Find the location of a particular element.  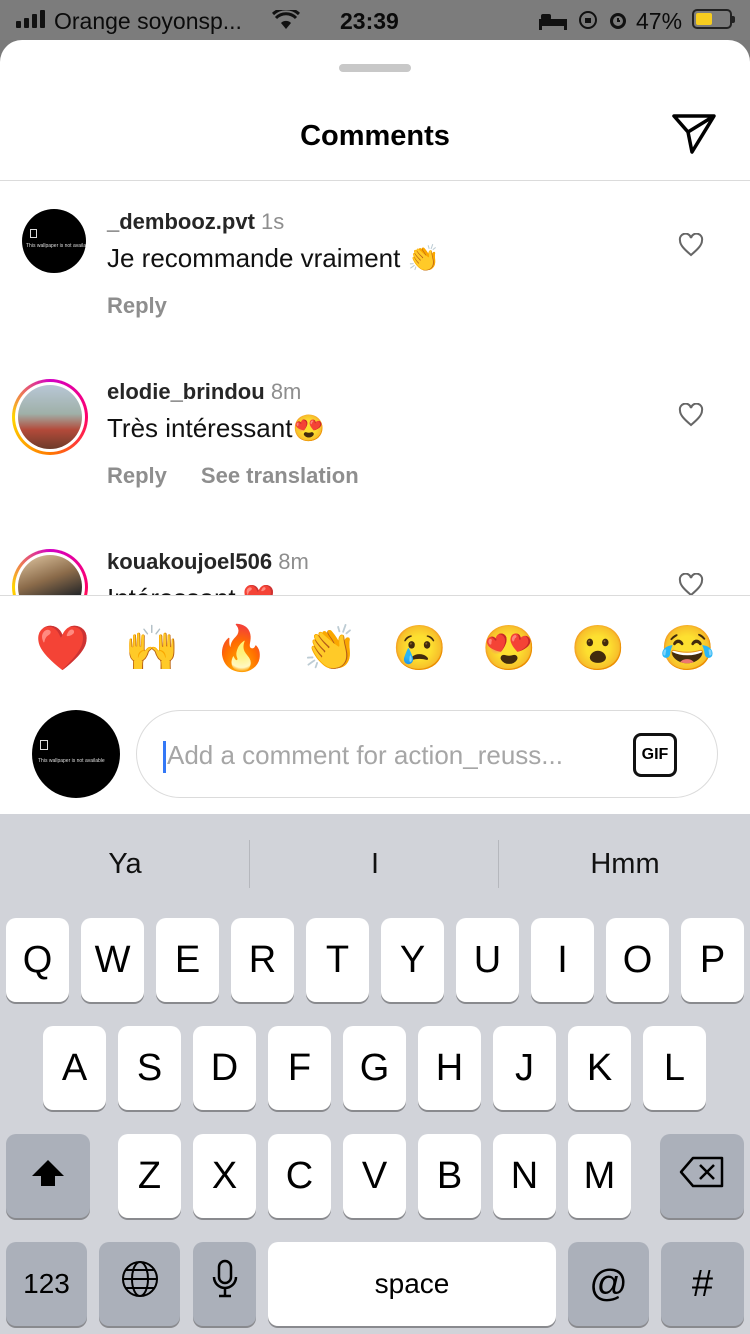

globe-icon is located at coordinates (140, 1284).